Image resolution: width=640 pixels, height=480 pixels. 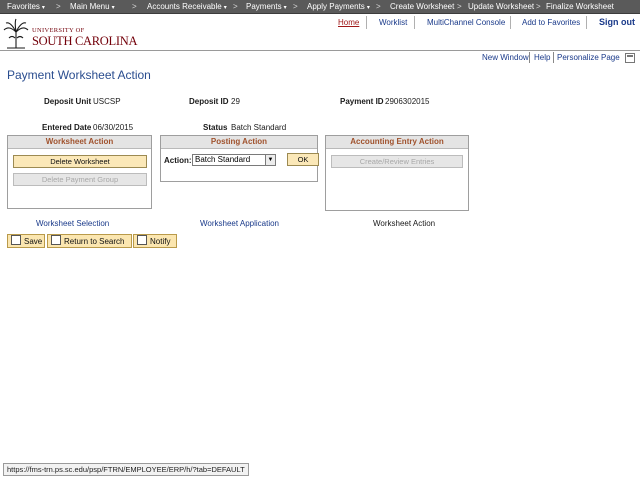 I want to click on home-link: Home, so click(x=348, y=23).